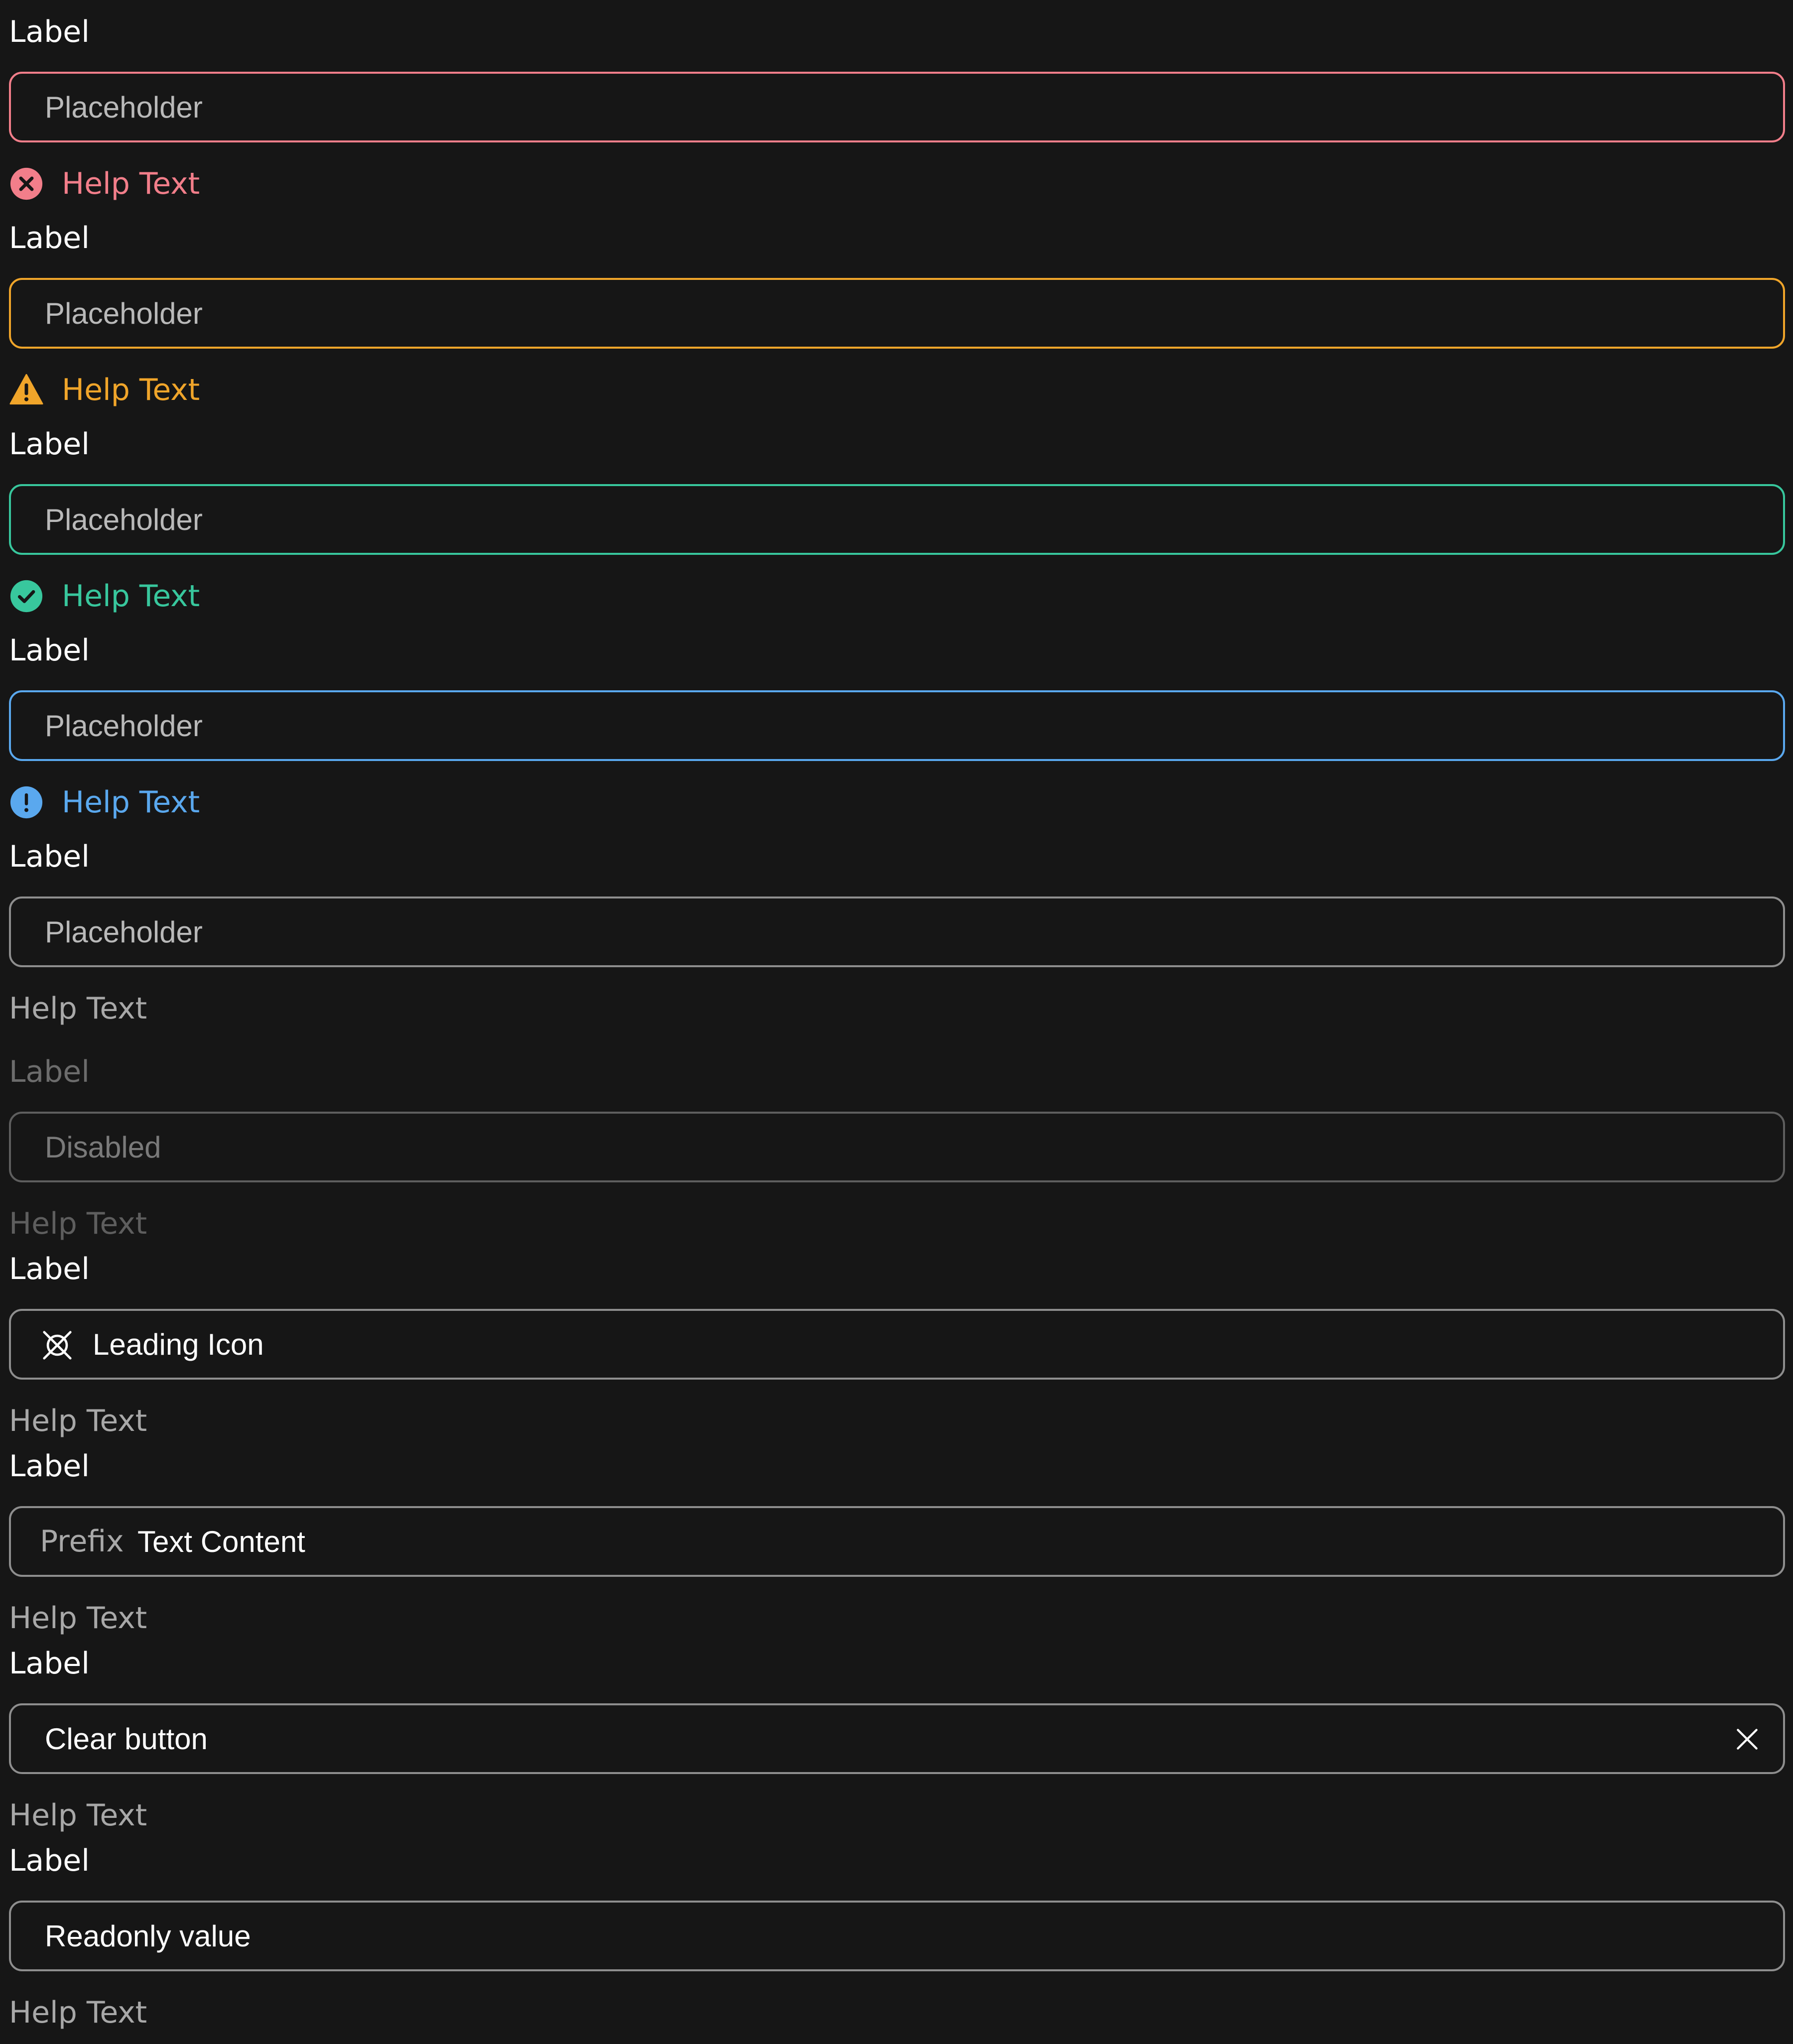 The image size is (1793, 2044). I want to click on field-value: Clear button, so click(126, 1739).